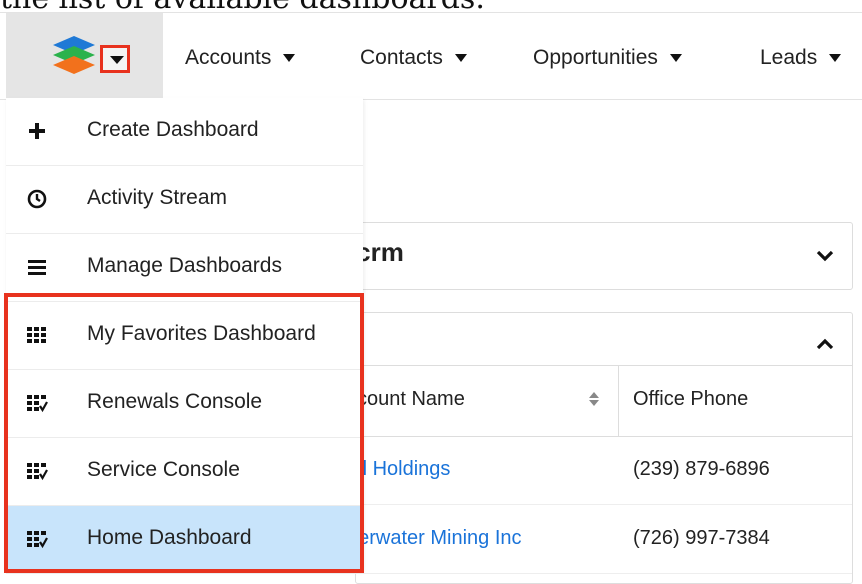  I want to click on menu-item-label: Activity Stream, so click(157, 197).